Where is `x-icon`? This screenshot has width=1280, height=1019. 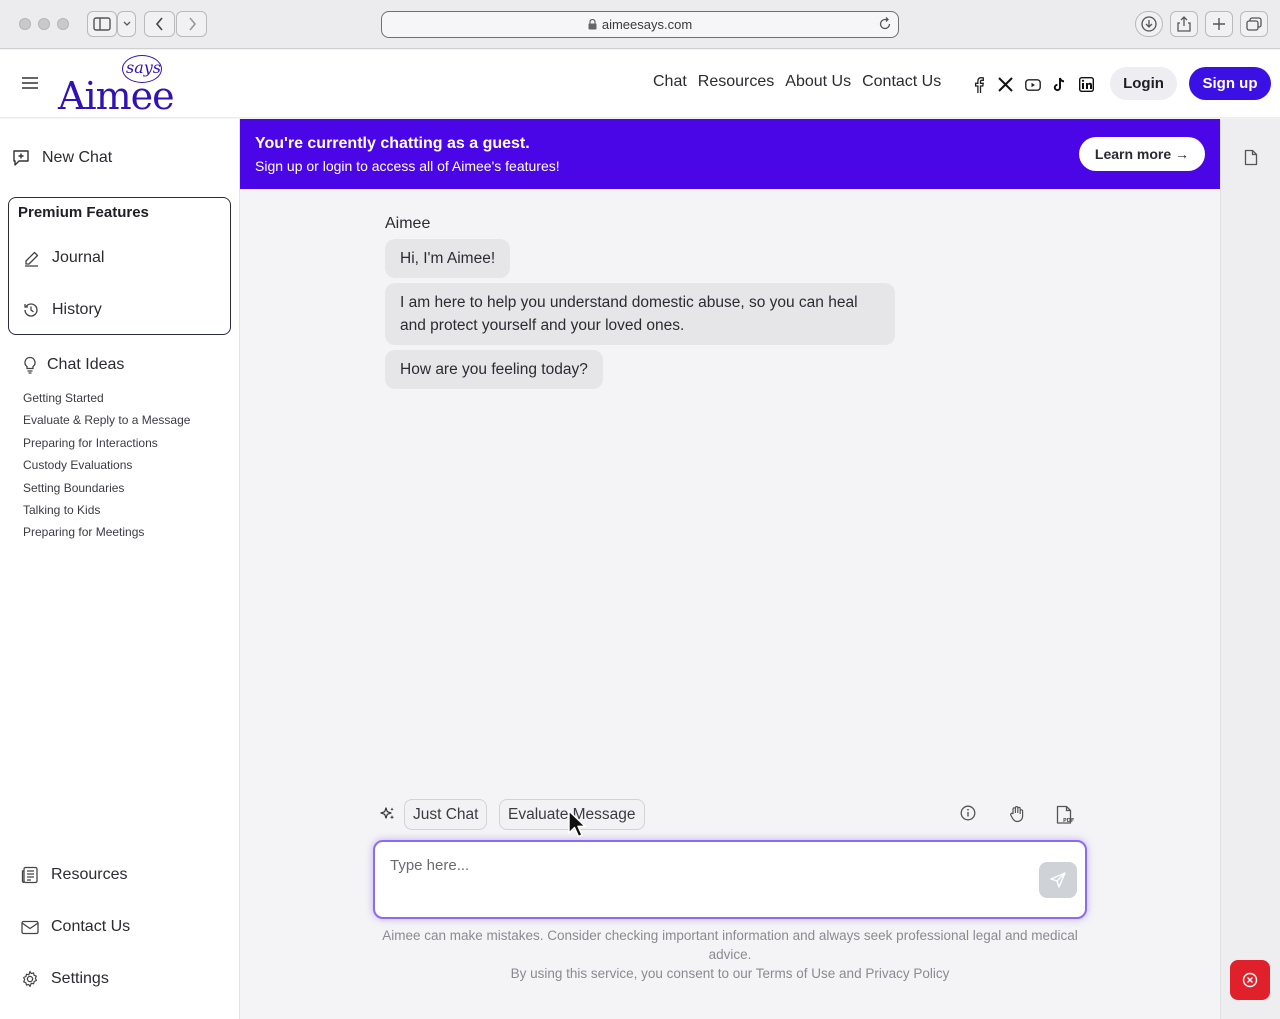 x-icon is located at coordinates (1005, 84).